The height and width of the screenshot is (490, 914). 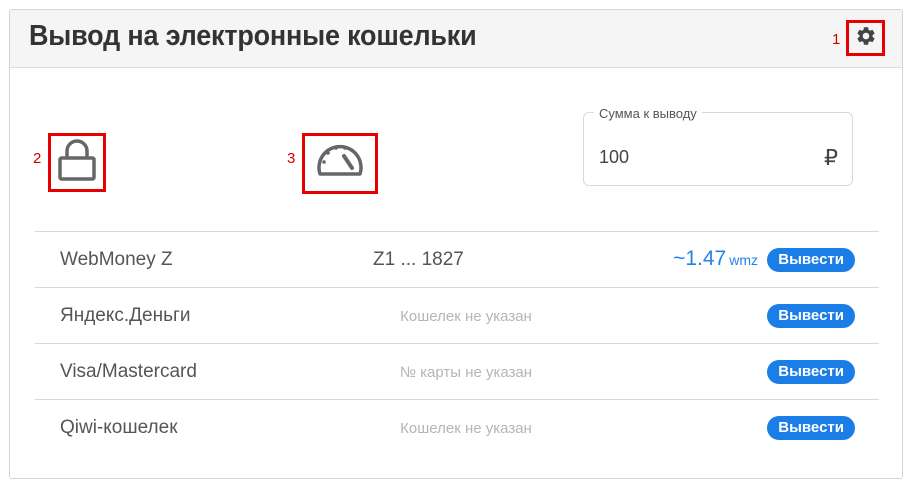 I want to click on wallet-row-qiwi: Qiwi-кошелек Кошелек не указан Вывести, so click(x=457, y=427).